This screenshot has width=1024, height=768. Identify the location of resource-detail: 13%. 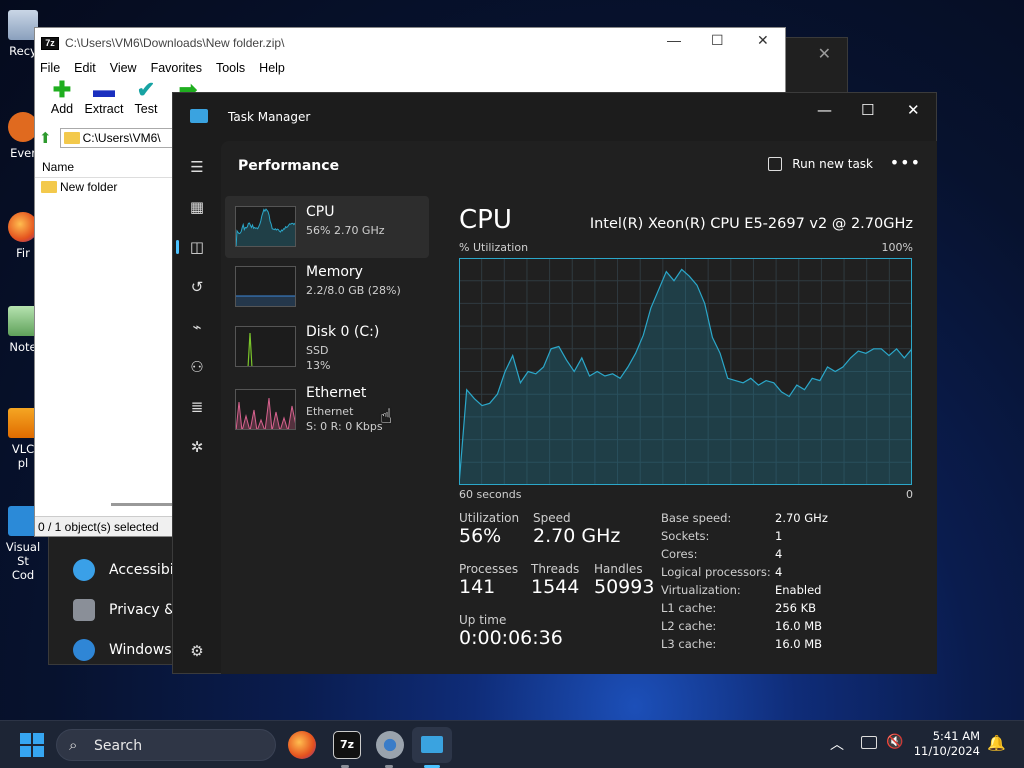
(318, 365).